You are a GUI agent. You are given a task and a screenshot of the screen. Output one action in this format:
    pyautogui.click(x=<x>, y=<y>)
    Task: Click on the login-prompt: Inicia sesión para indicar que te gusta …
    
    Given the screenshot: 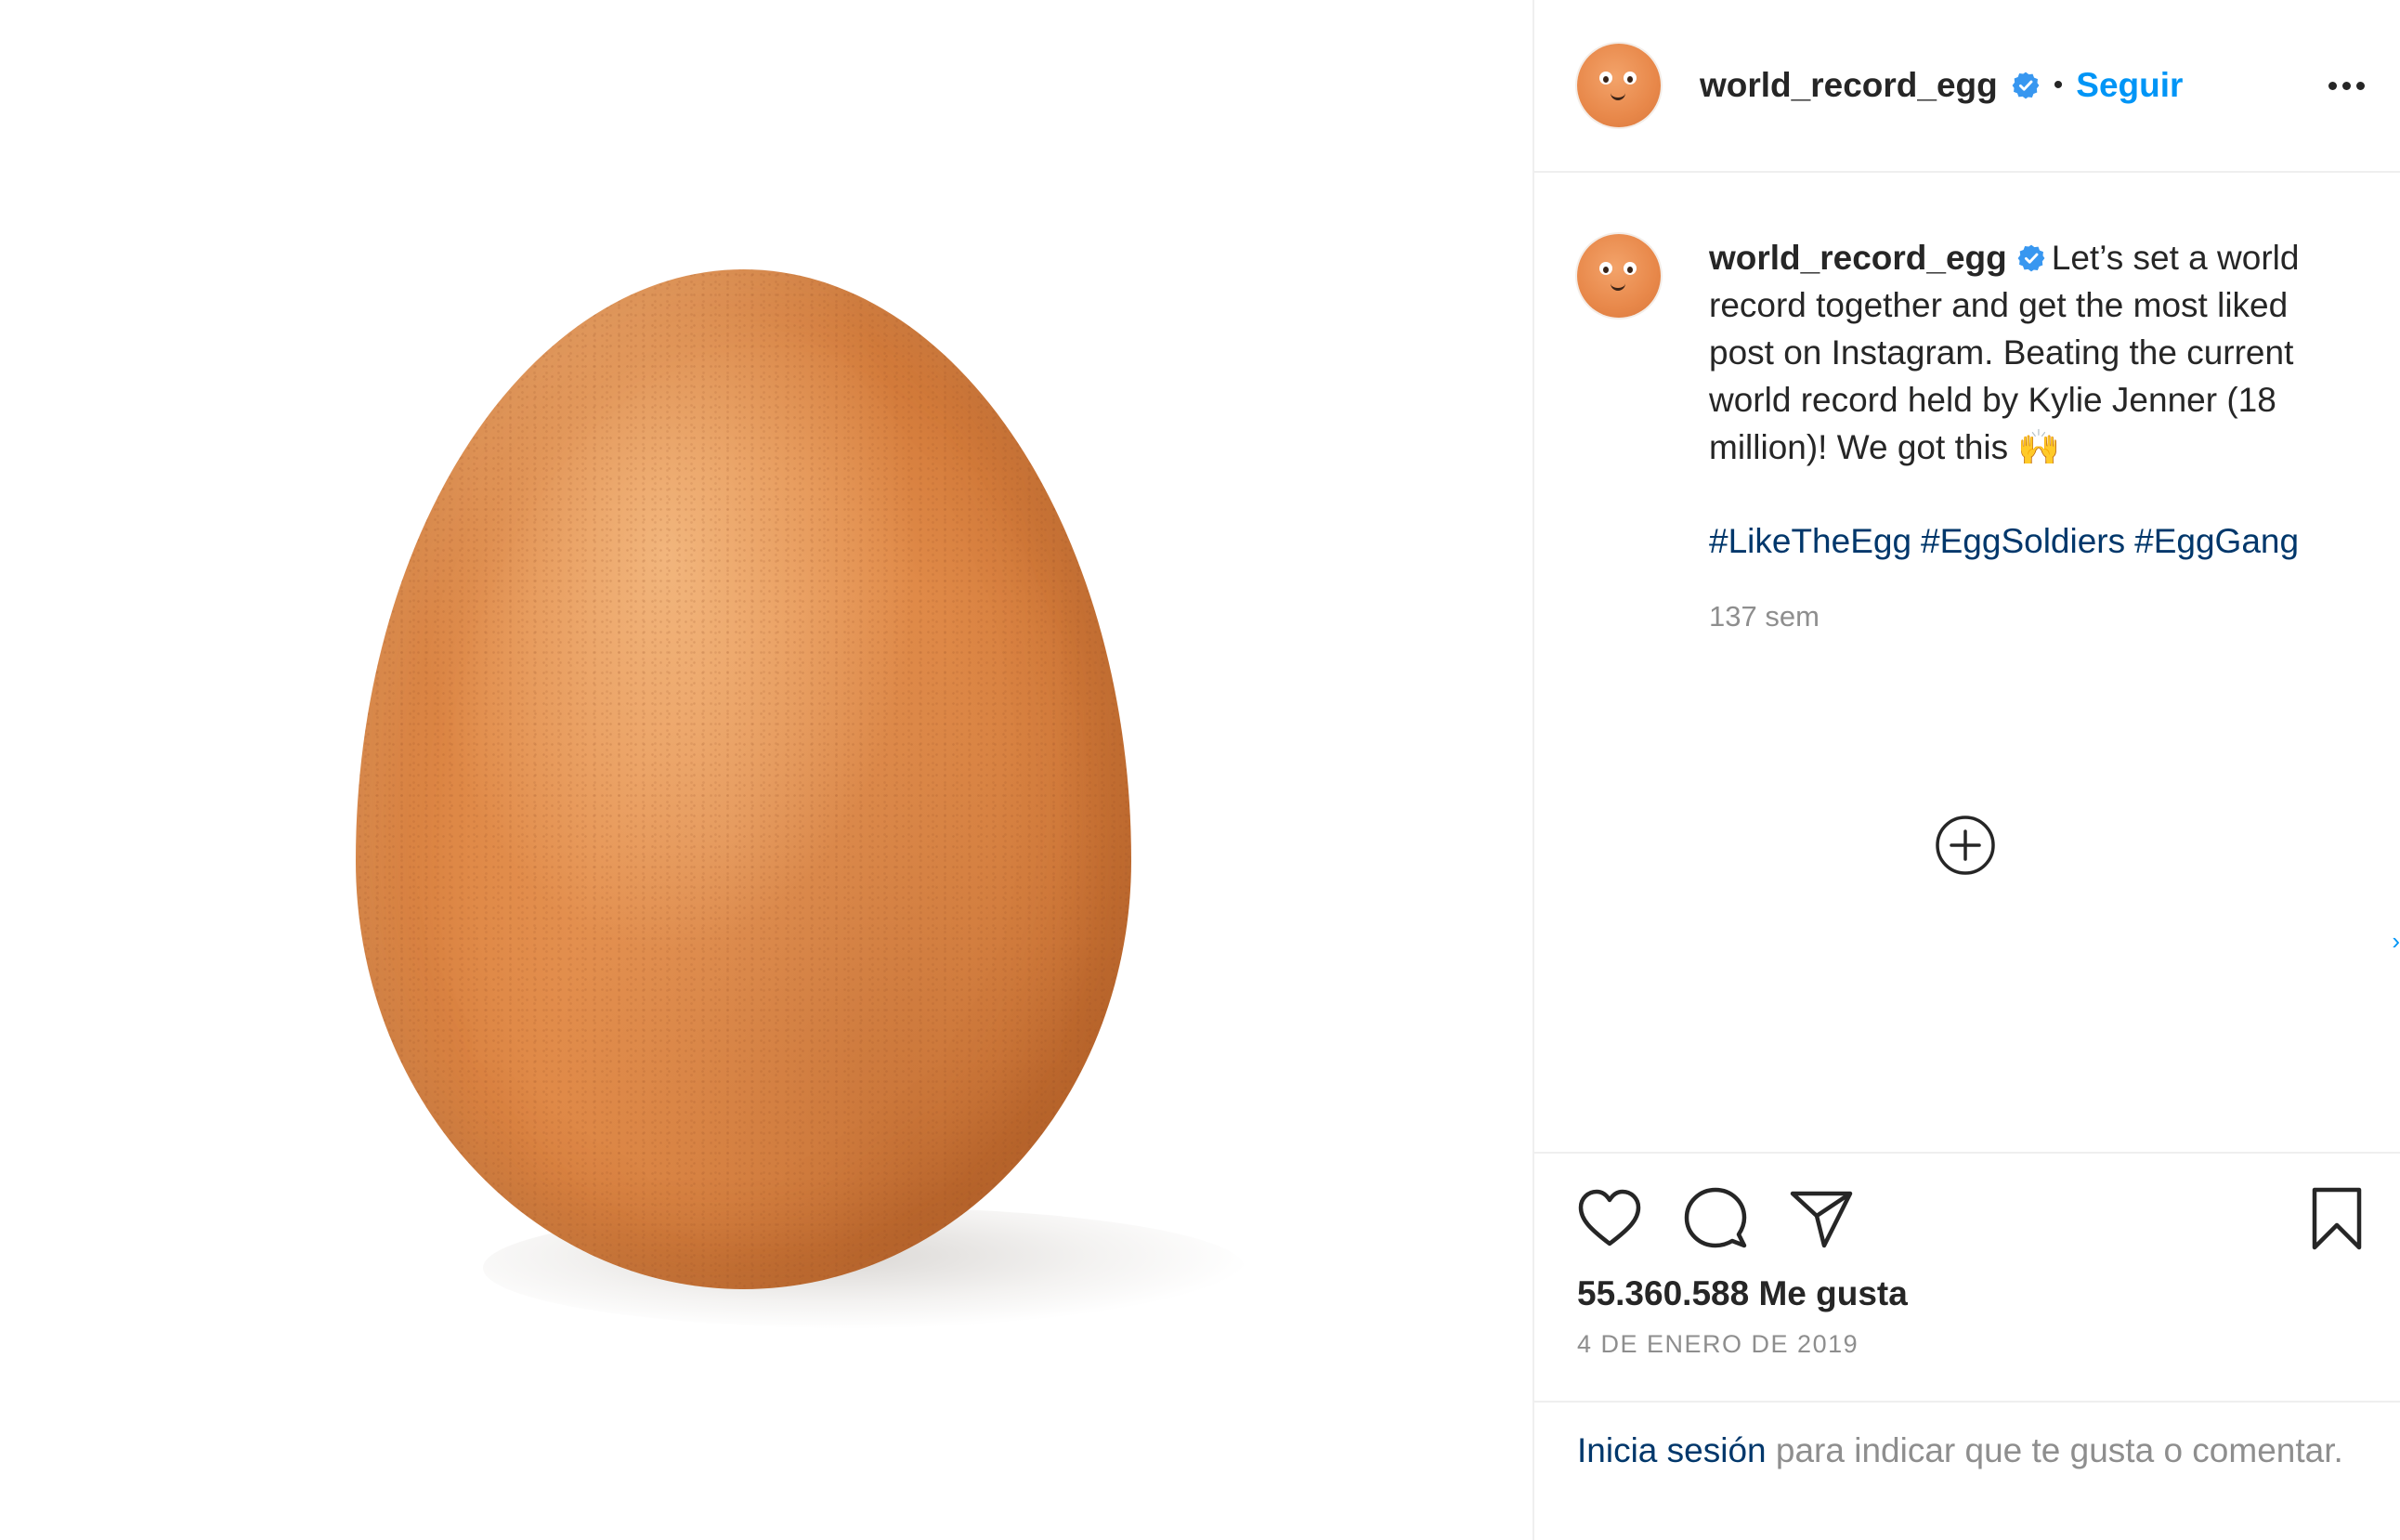 What is the action you would take?
    pyautogui.click(x=1967, y=1470)
    